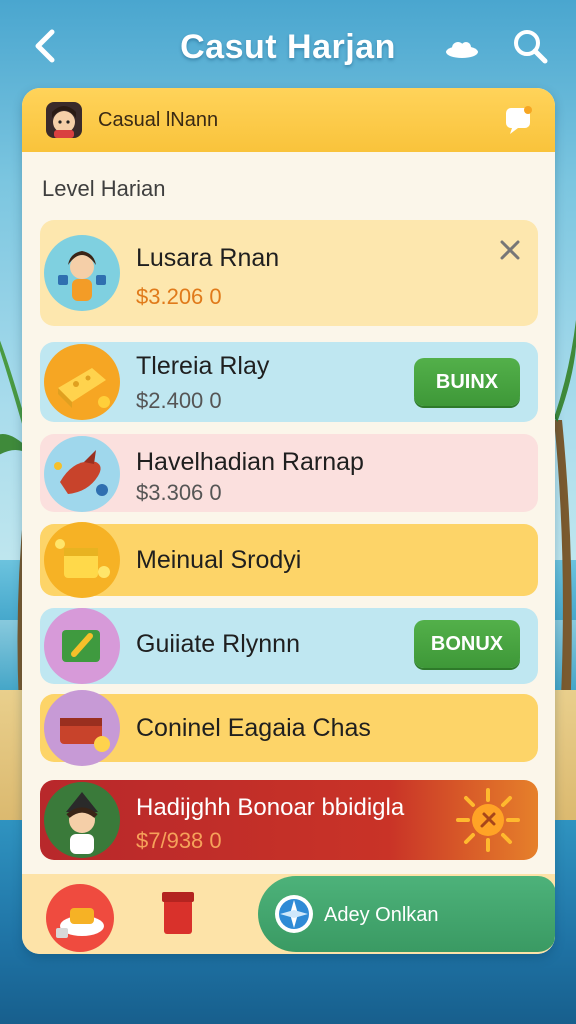  Describe the element at coordinates (218, 644) in the screenshot. I see `item-name: Guiiate Rlynnn` at that location.